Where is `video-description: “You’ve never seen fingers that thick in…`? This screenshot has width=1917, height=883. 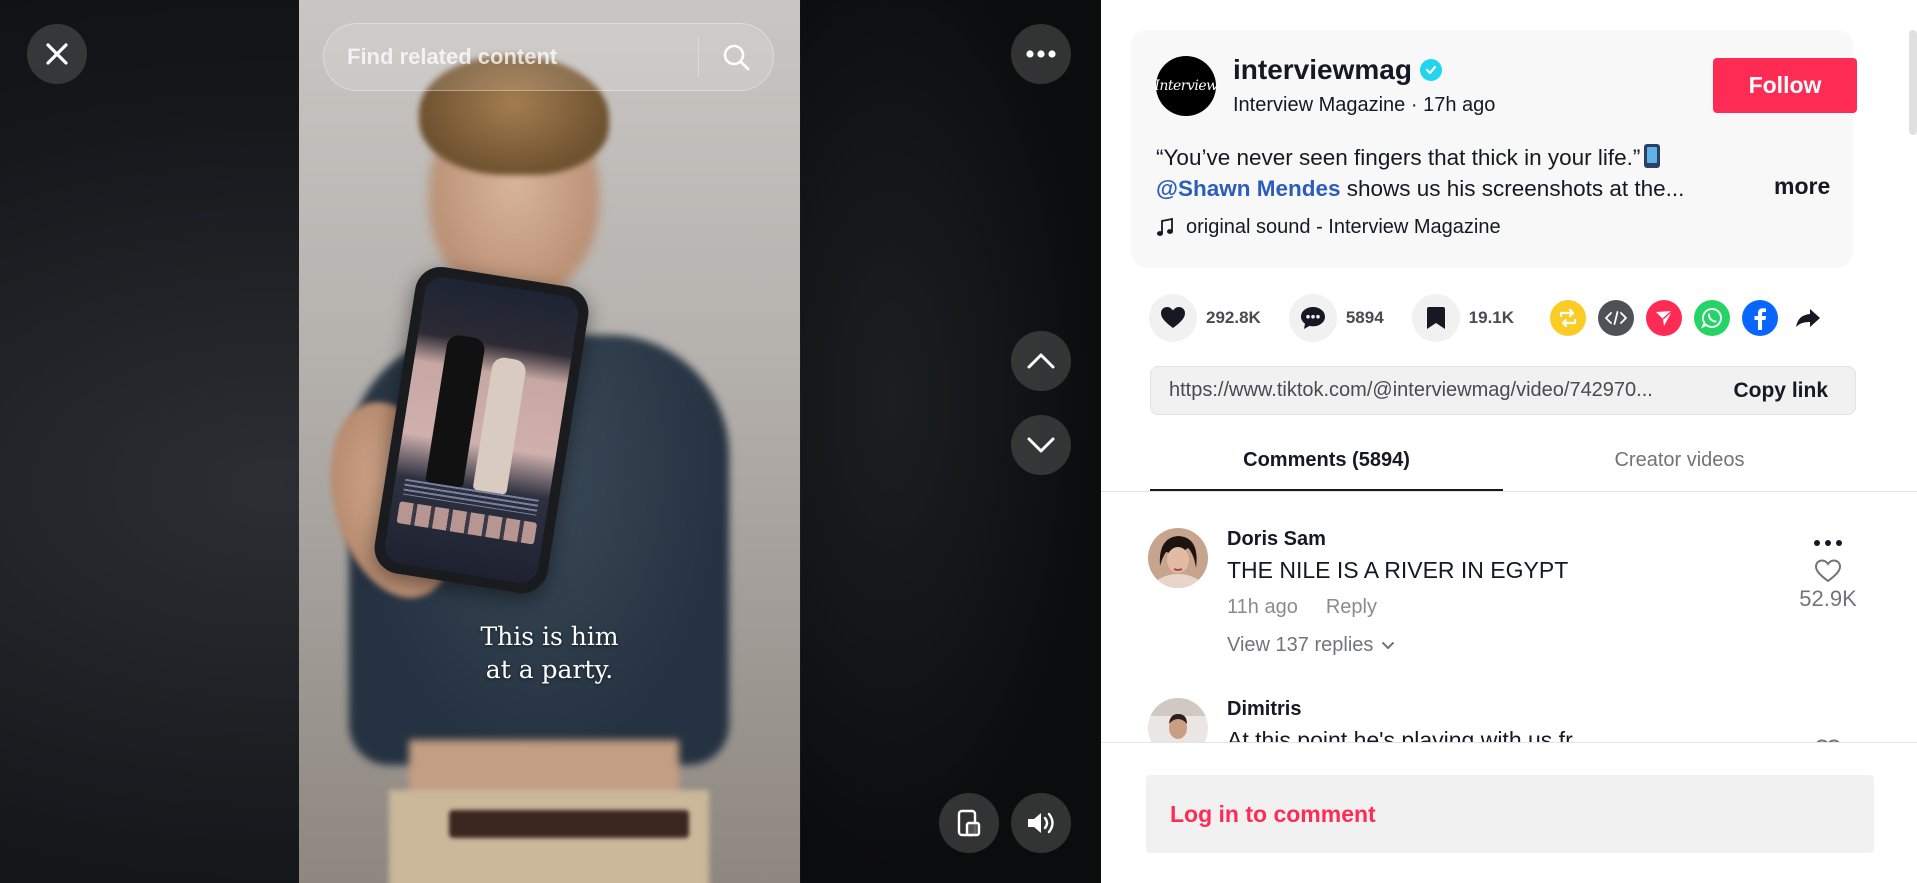 video-description: “You’ve never seen fingers that thick in… is located at coordinates (1456, 173).